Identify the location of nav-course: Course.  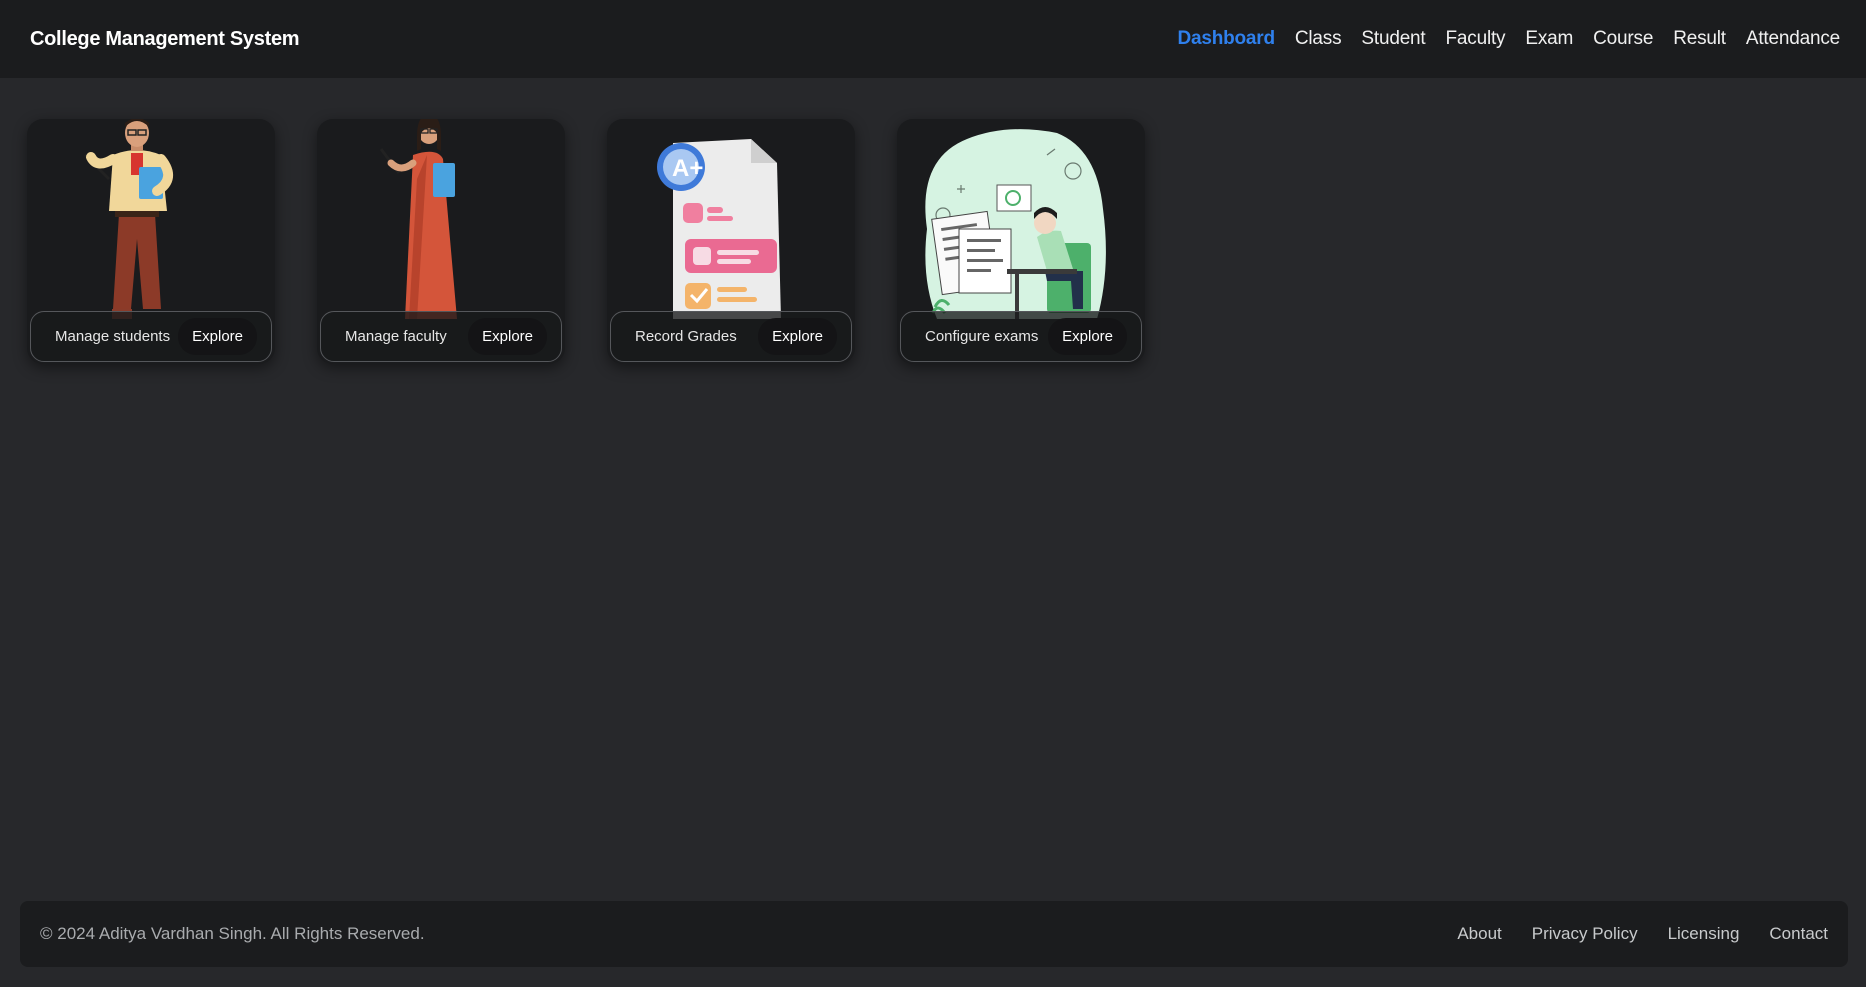
(1623, 39).